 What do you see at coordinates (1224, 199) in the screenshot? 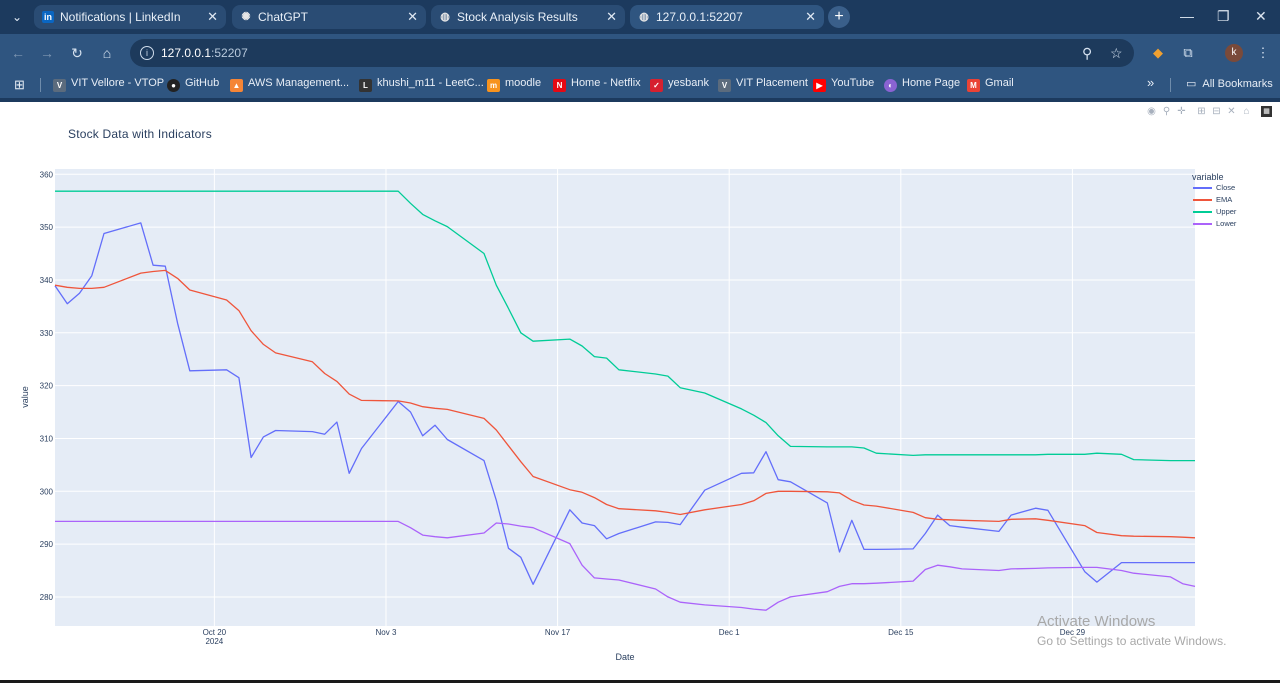
I see `legend-label: EMA` at bounding box center [1224, 199].